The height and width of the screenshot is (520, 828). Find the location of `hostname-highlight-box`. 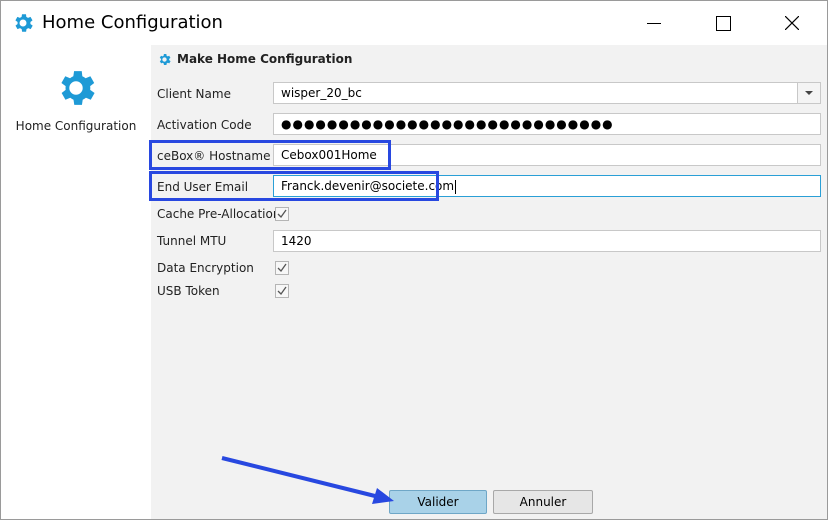

hostname-highlight-box is located at coordinates (270, 155).